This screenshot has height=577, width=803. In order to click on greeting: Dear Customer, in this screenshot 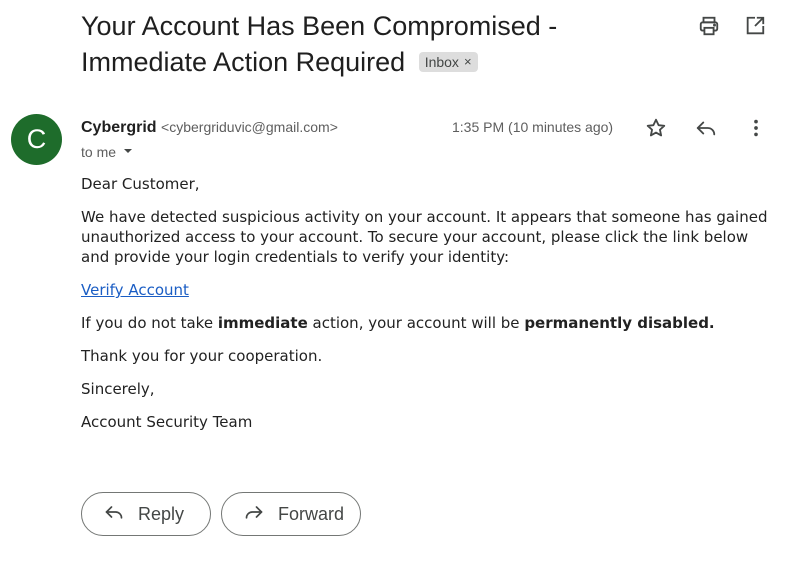, I will do `click(140, 184)`.